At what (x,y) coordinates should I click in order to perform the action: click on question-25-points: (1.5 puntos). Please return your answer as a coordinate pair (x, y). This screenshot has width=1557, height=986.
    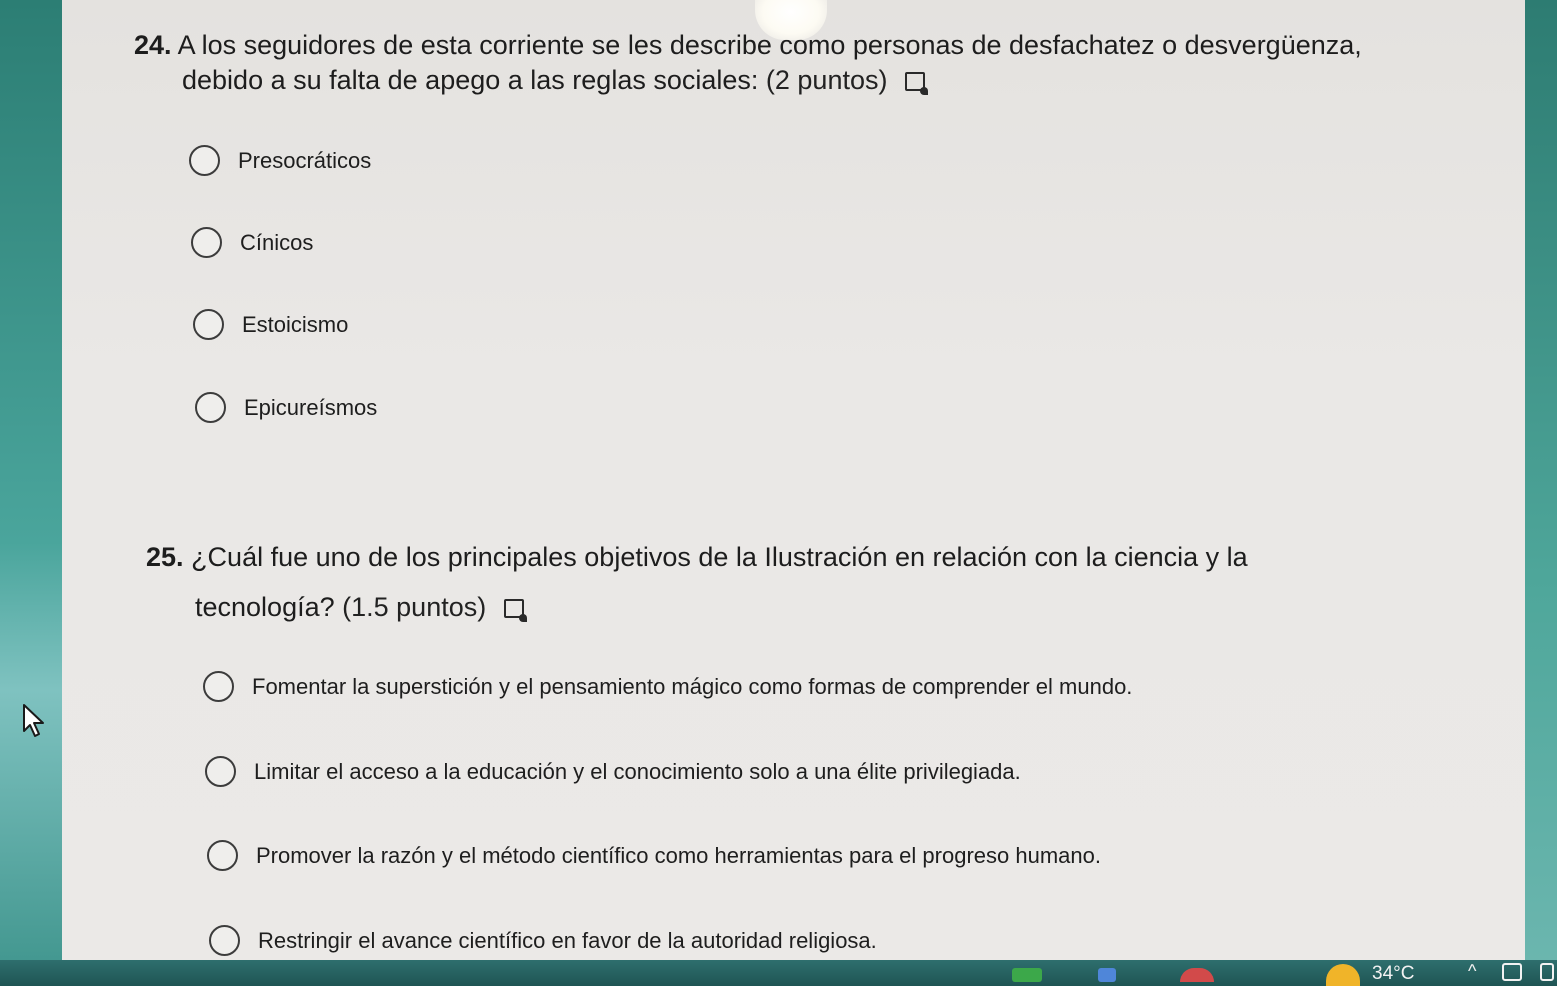
    Looking at the image, I should click on (414, 607).